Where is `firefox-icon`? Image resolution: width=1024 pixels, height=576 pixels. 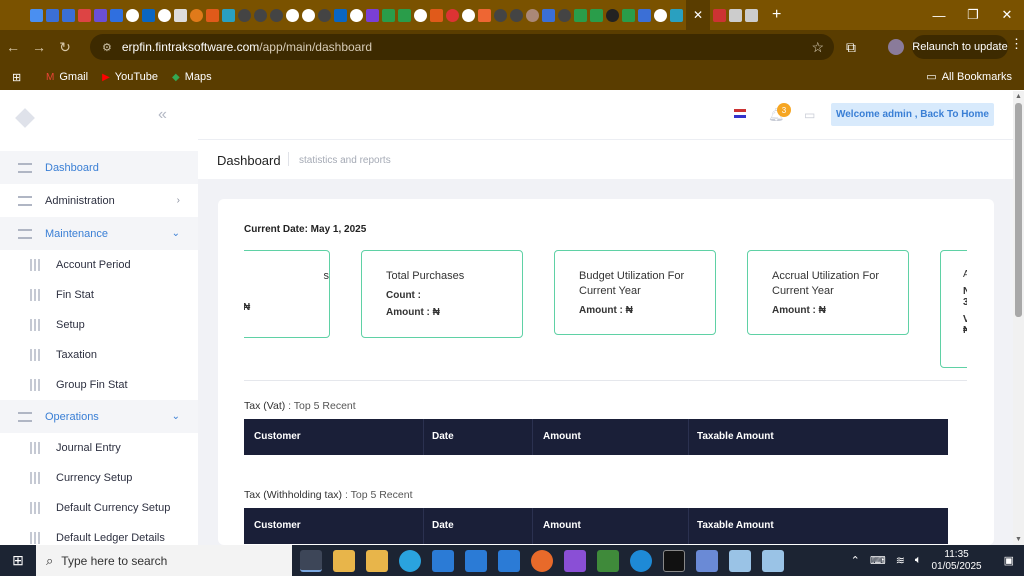 firefox-icon is located at coordinates (542, 560).